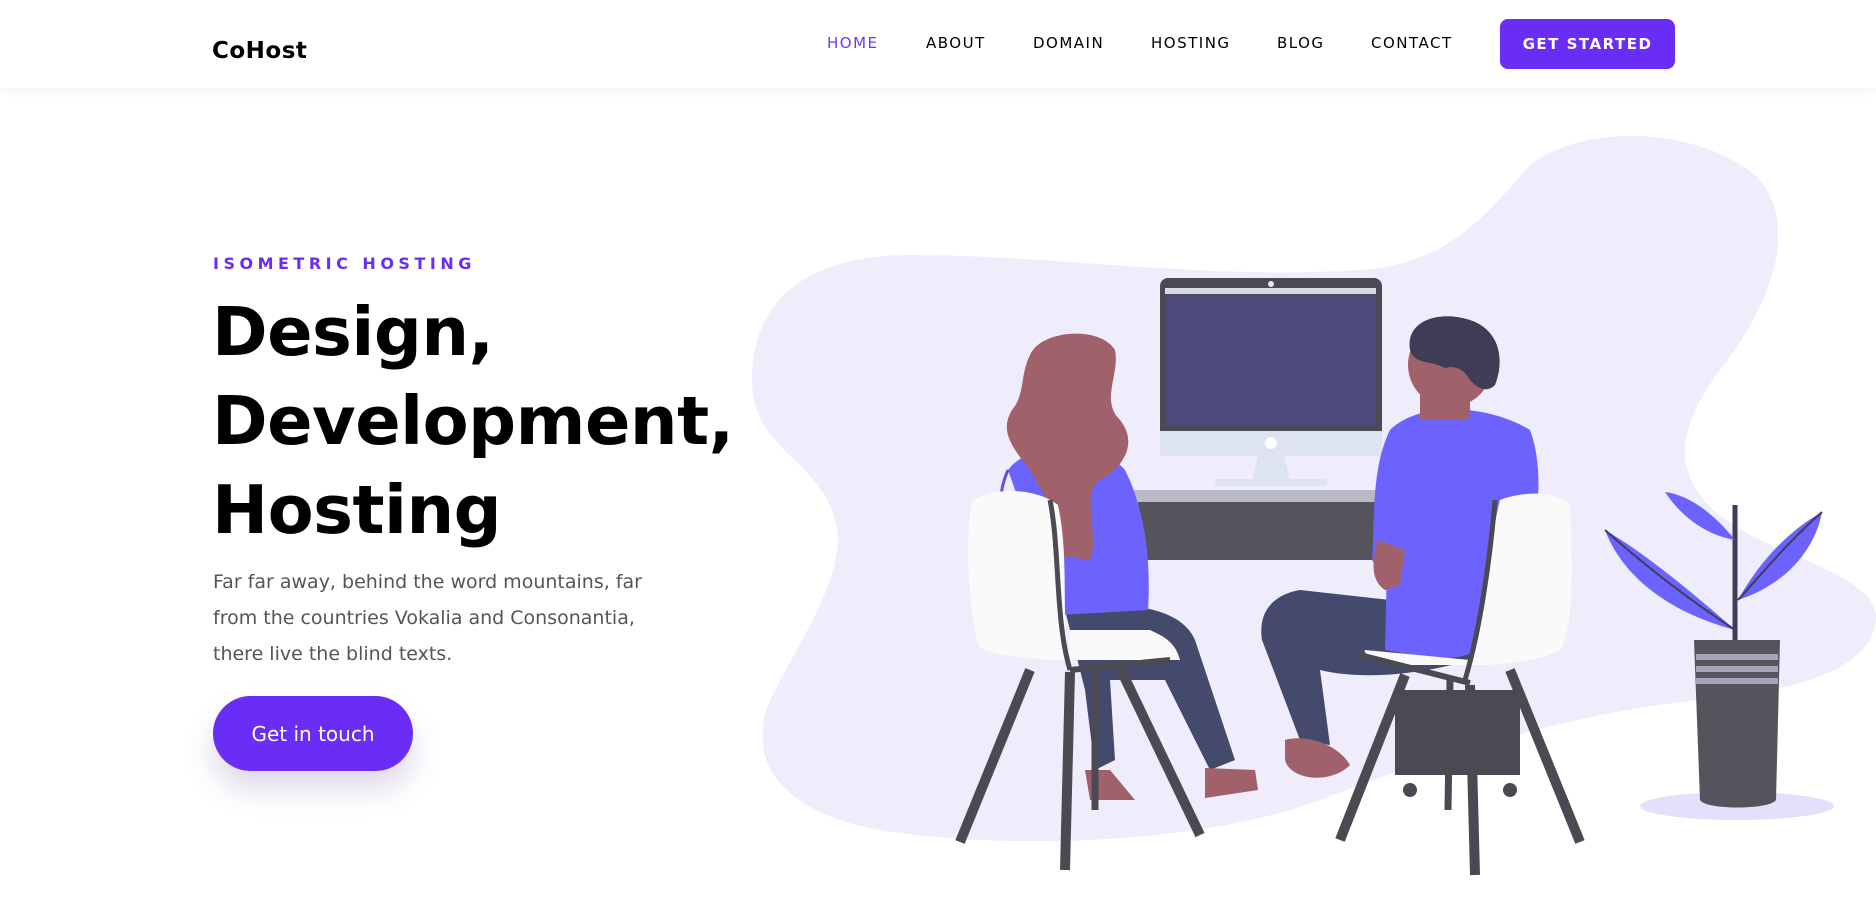 Image resolution: width=1876 pixels, height=907 pixels. What do you see at coordinates (353, 332) in the screenshot?
I see `headline-line: Design,` at bounding box center [353, 332].